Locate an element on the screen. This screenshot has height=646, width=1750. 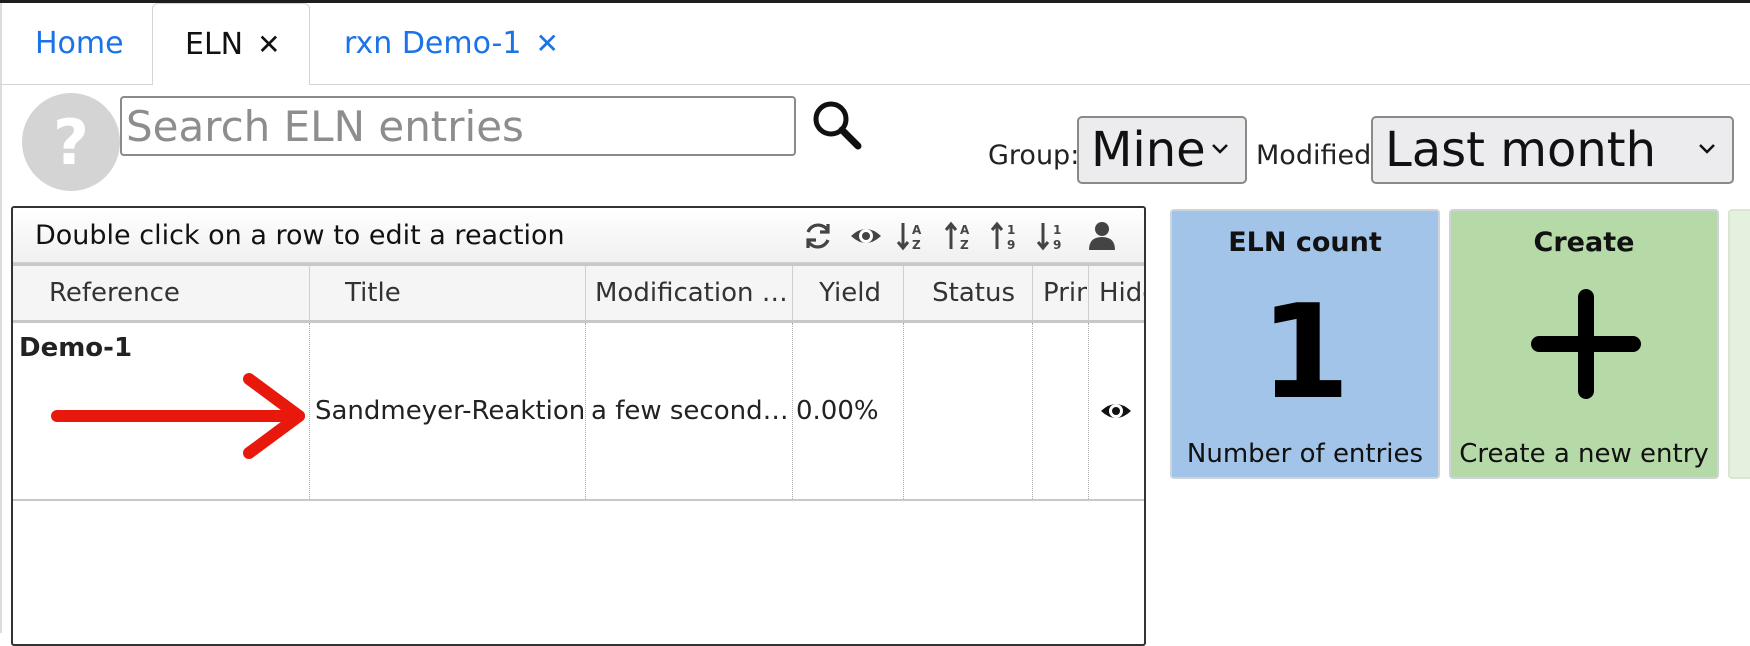
plus-icon is located at coordinates (1586, 344).